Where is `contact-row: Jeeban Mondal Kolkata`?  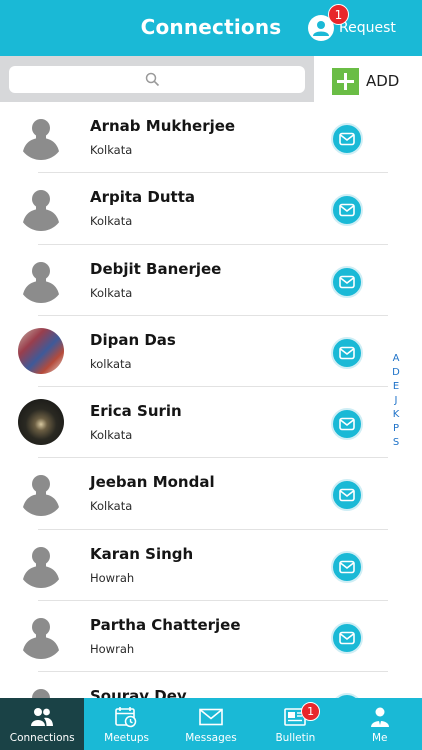 contact-row: Jeeban Mondal Kolkata is located at coordinates (211, 494).